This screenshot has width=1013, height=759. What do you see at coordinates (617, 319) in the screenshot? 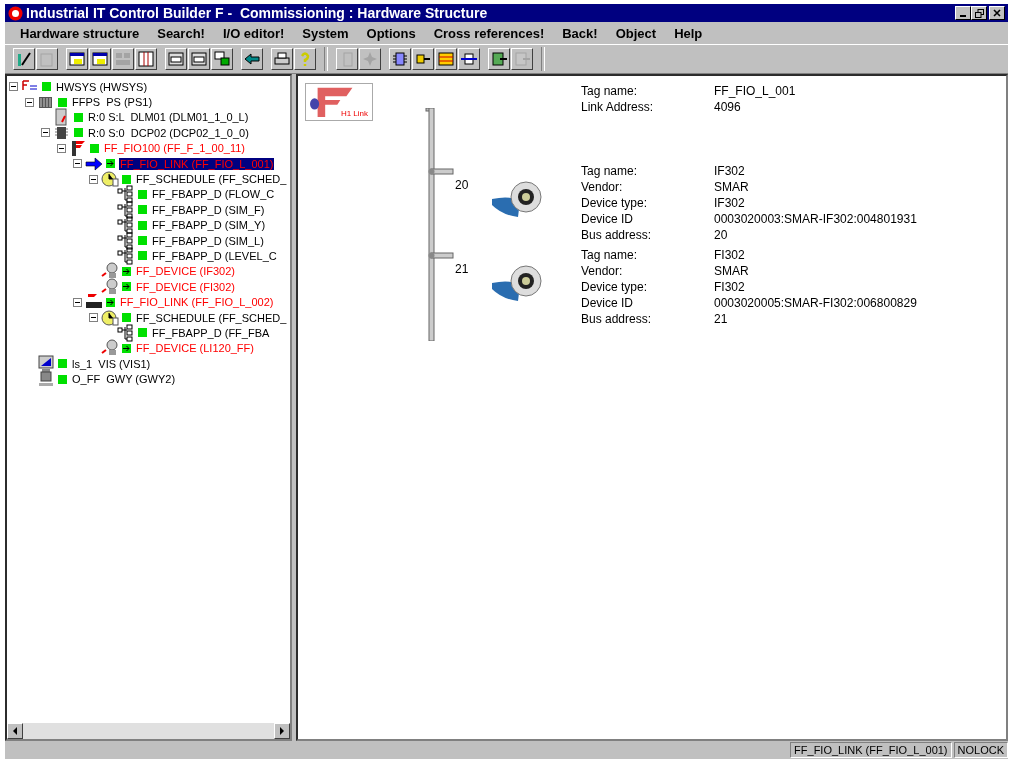
I see `field-label: Bus address:` at bounding box center [617, 319].